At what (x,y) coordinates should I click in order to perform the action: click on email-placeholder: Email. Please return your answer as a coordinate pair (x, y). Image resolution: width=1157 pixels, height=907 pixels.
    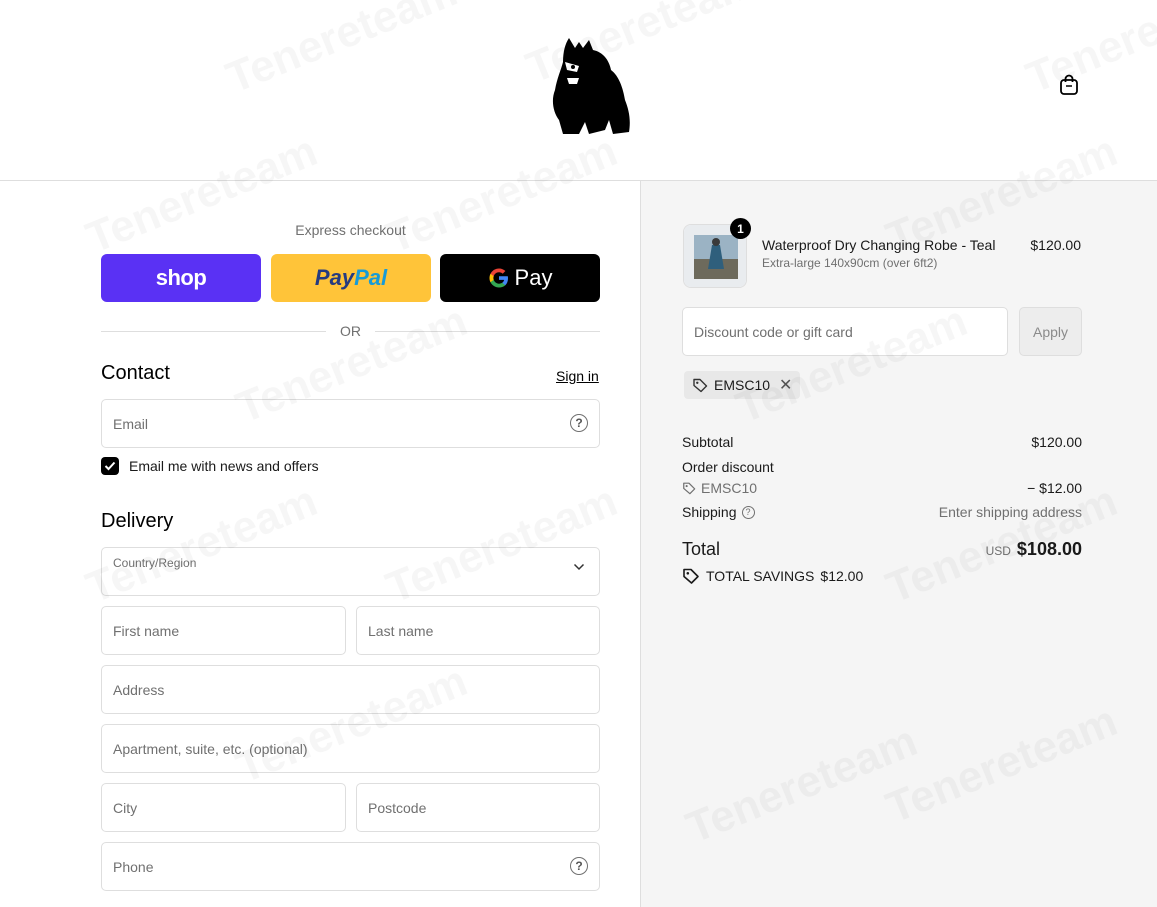
    Looking at the image, I should click on (131, 423).